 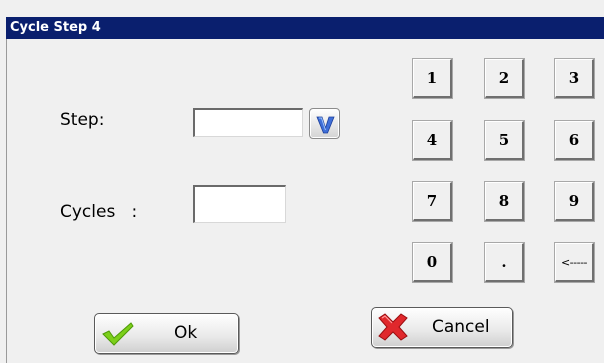 I want to click on checkmark-icon, so click(x=118, y=334).